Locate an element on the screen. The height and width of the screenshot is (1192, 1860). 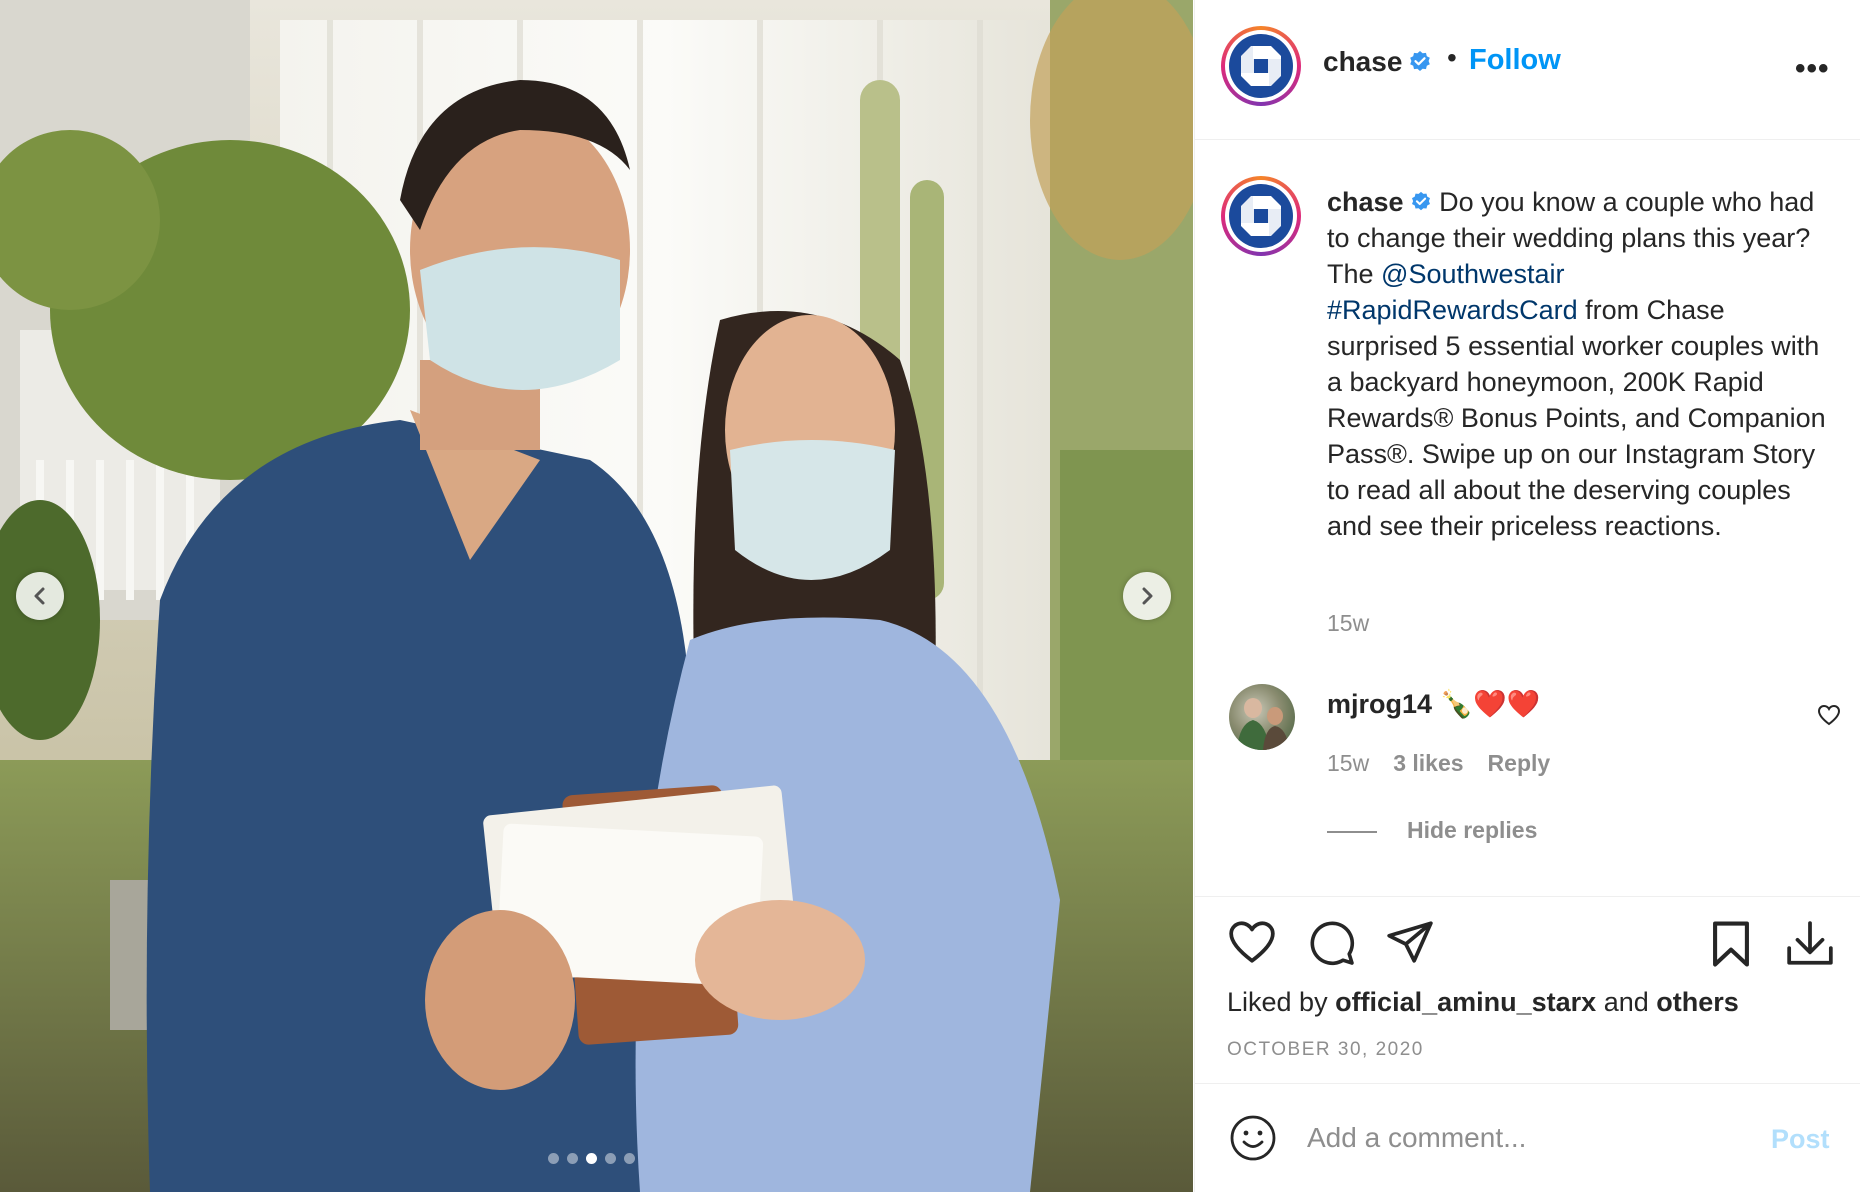
reply-button: Reply is located at coordinates (1519, 763).